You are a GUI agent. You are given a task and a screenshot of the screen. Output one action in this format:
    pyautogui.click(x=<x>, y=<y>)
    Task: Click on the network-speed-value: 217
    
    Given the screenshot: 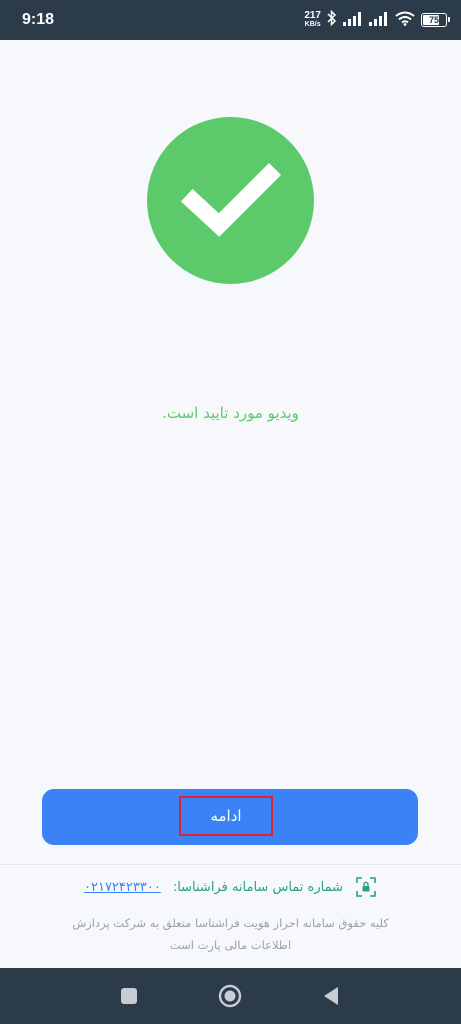 What is the action you would take?
    pyautogui.click(x=312, y=15)
    